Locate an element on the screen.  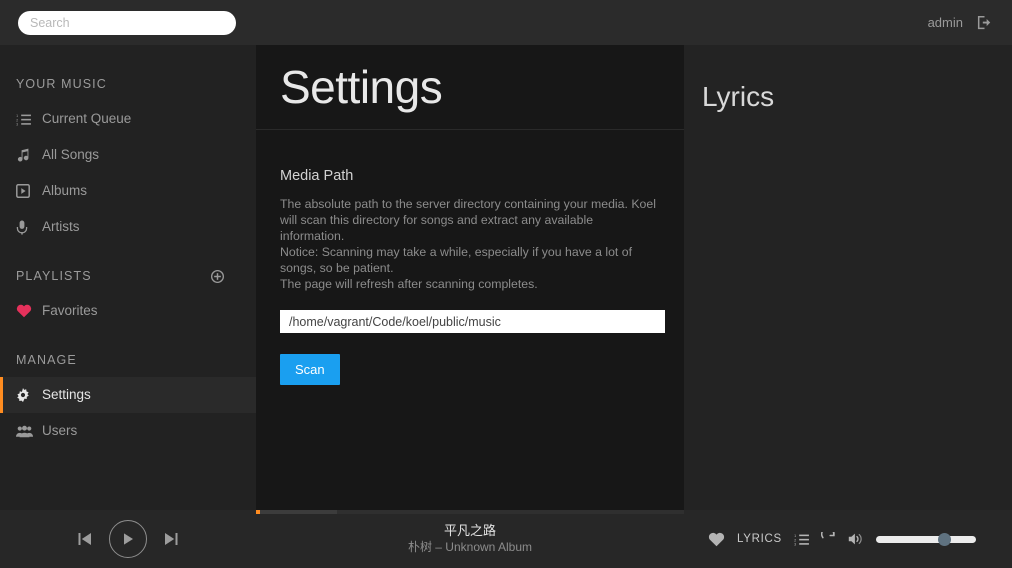
song-title: 平凡之路 is located at coordinates (469, 530).